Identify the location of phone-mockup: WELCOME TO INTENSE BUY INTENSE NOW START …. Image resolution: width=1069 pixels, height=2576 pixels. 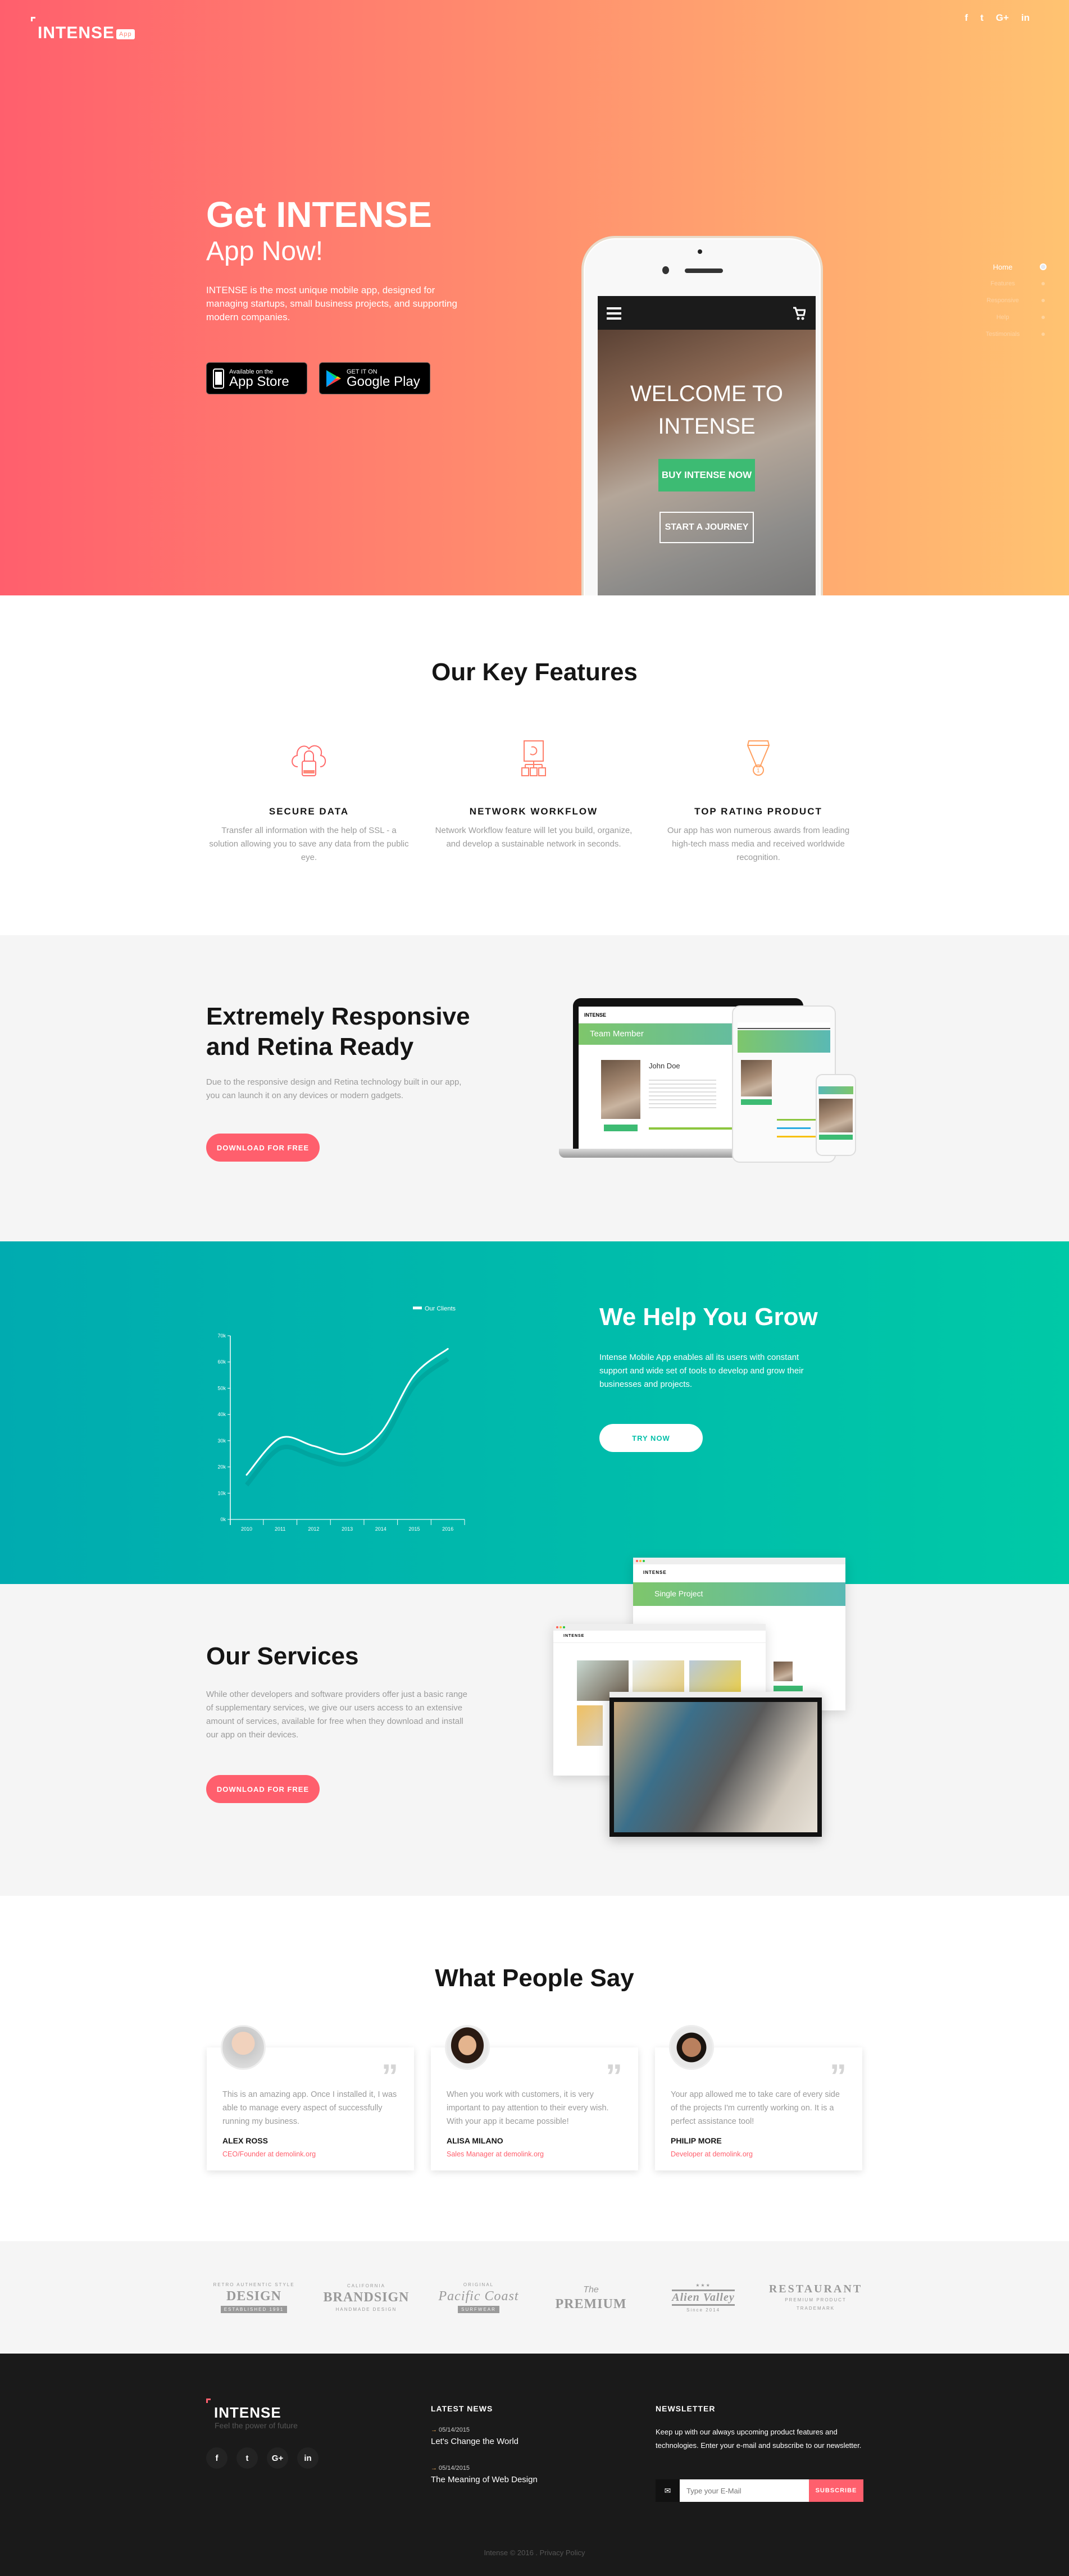
(702, 415).